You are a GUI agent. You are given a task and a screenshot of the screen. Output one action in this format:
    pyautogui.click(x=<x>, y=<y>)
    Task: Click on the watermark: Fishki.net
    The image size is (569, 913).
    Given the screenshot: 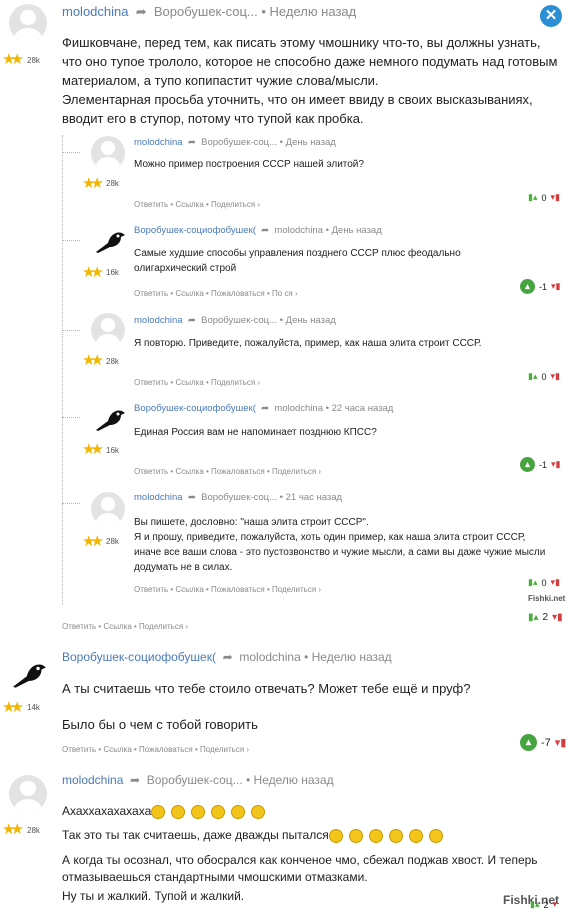 What is the action you would take?
    pyautogui.click(x=547, y=598)
    